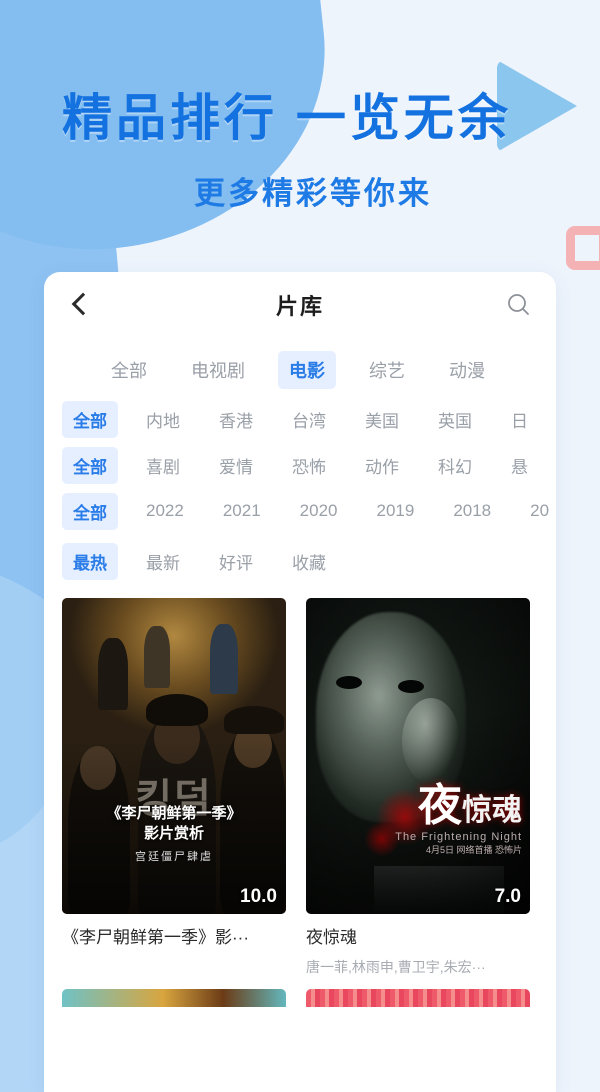 The width and height of the screenshot is (600, 1092). Describe the element at coordinates (90, 561) in the screenshot. I see `filter-chip-sort-0: 最热` at that location.